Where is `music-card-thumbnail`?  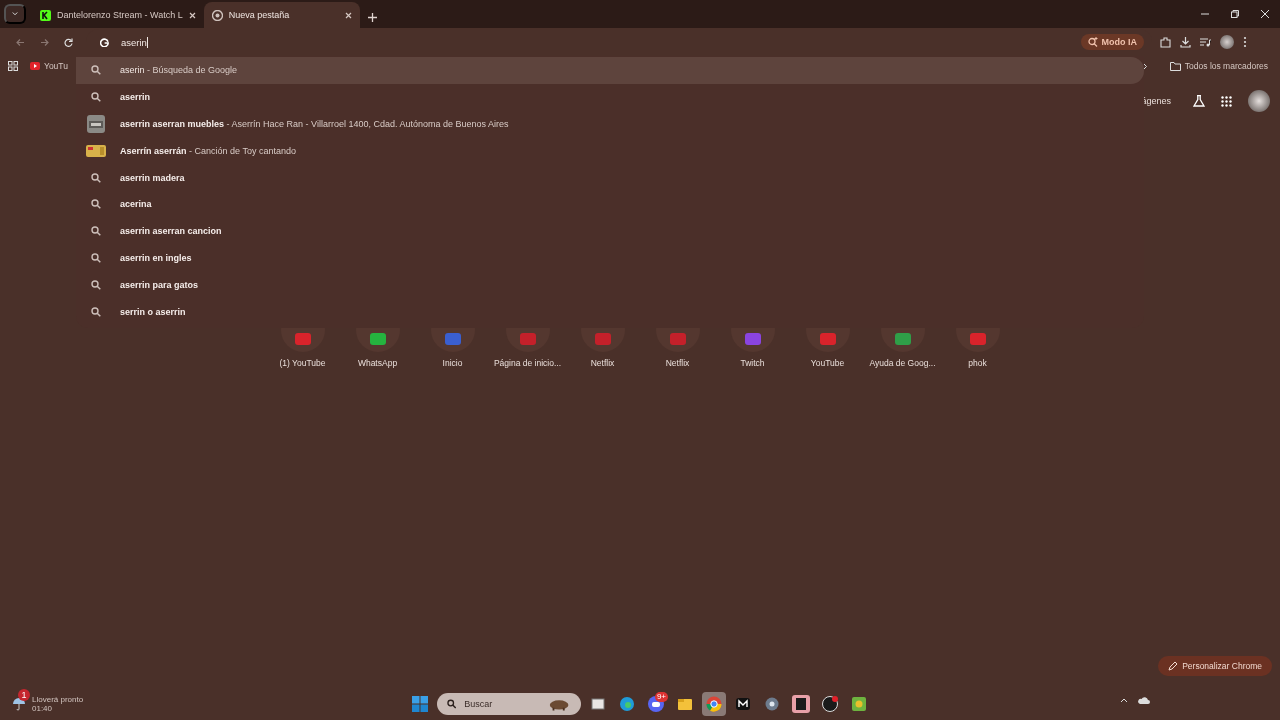 music-card-thumbnail is located at coordinates (96, 150).